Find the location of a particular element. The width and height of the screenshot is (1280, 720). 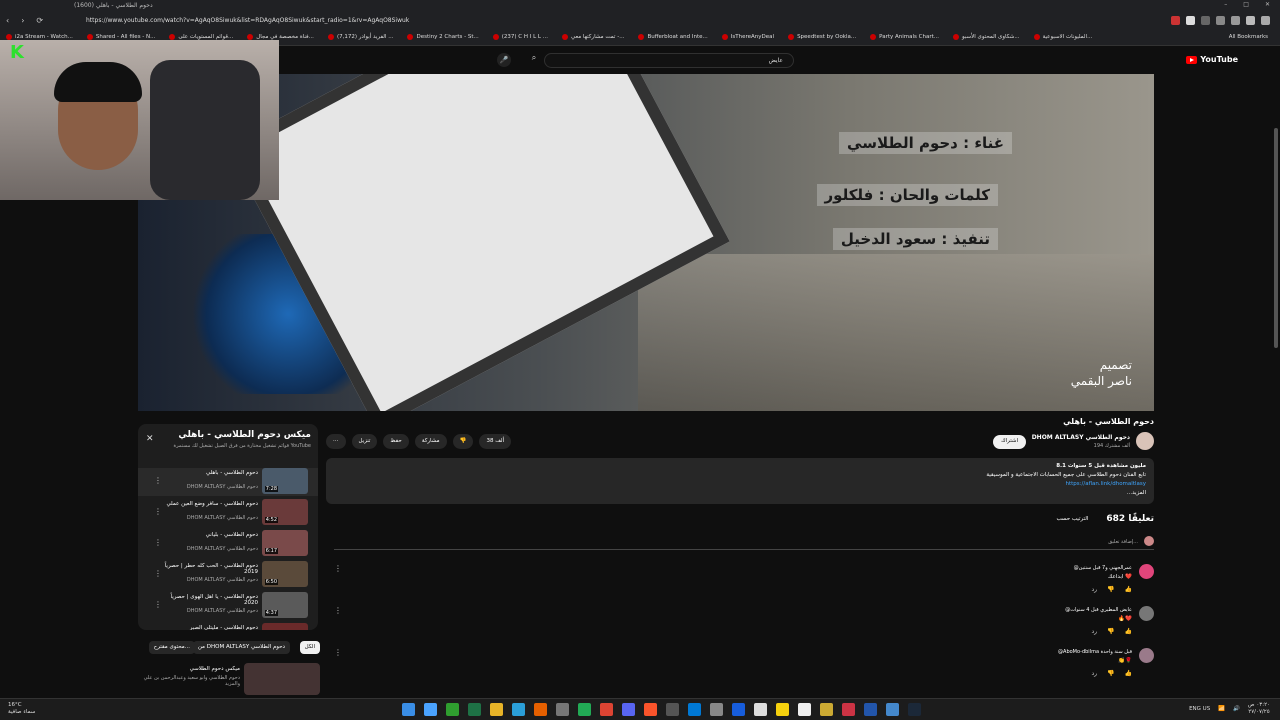

playlist-item-title: دحوم الطلاسي - مليتلي الصبر is located at coordinates (208, 627).